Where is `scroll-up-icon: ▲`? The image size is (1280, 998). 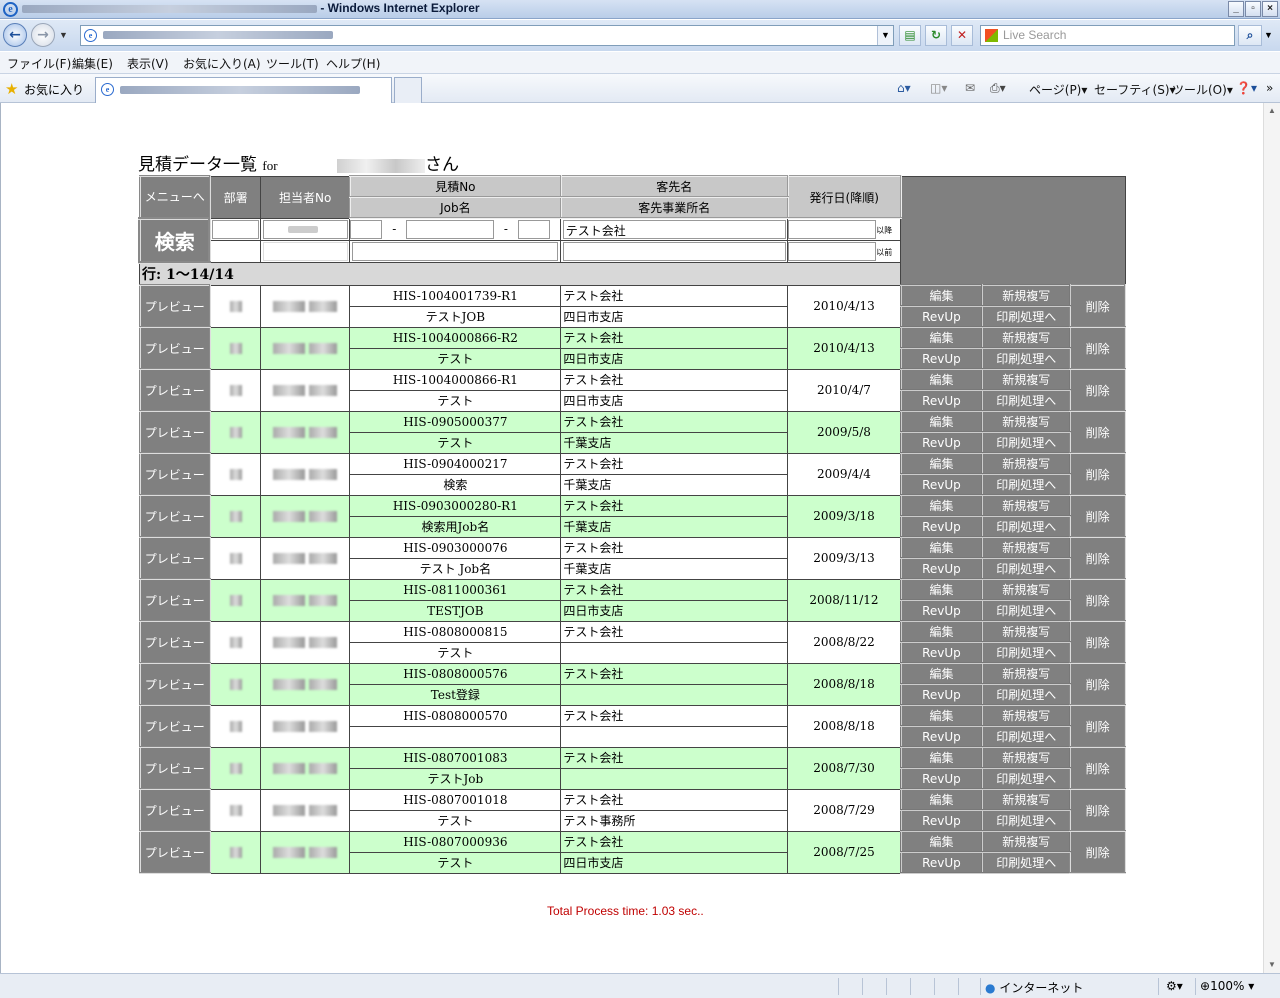 scroll-up-icon: ▲ is located at coordinates (1272, 111).